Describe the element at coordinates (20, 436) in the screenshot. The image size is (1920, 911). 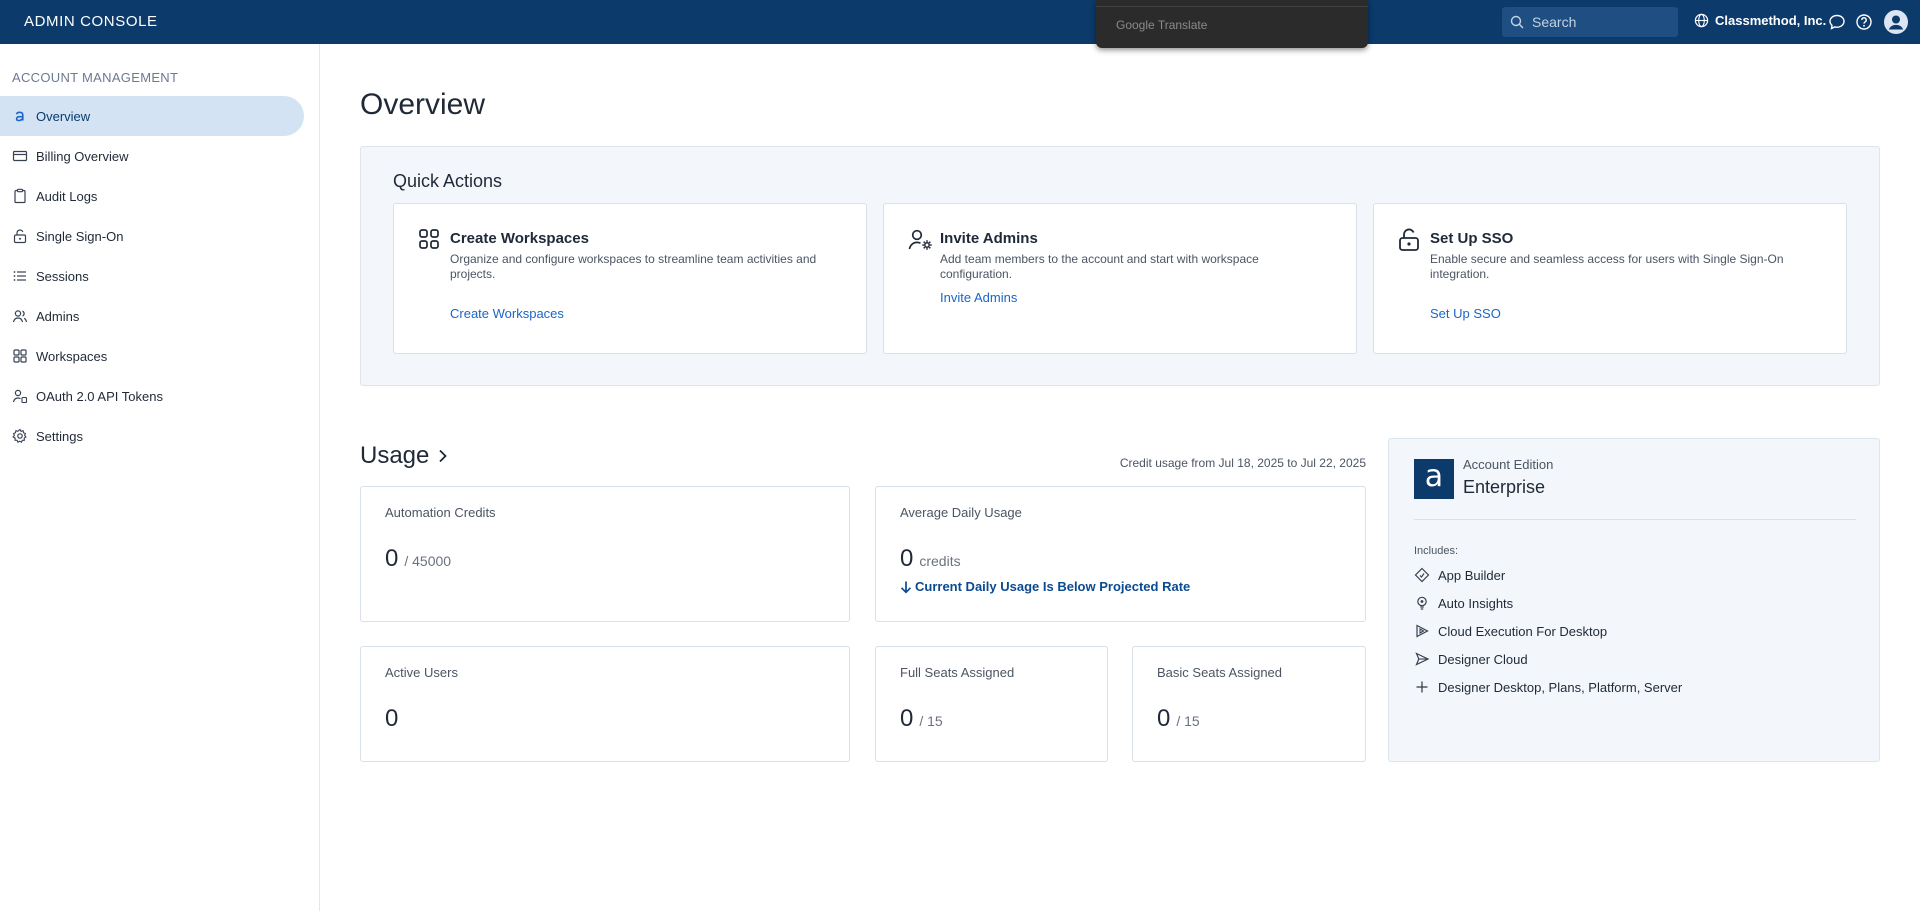
I see `gear-icon` at that location.